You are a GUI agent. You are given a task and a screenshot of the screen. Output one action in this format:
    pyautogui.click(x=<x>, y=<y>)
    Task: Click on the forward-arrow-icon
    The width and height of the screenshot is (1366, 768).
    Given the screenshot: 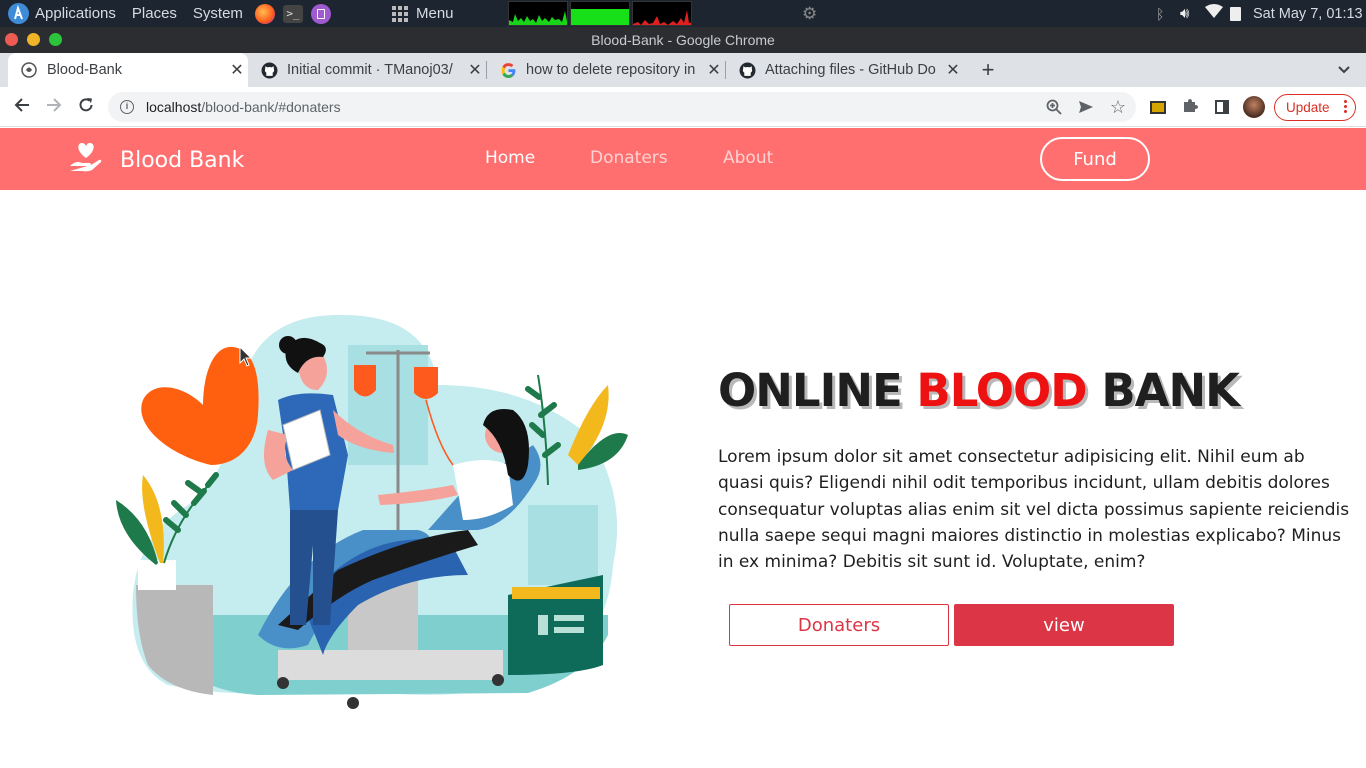 What is the action you would take?
    pyautogui.click(x=54, y=107)
    